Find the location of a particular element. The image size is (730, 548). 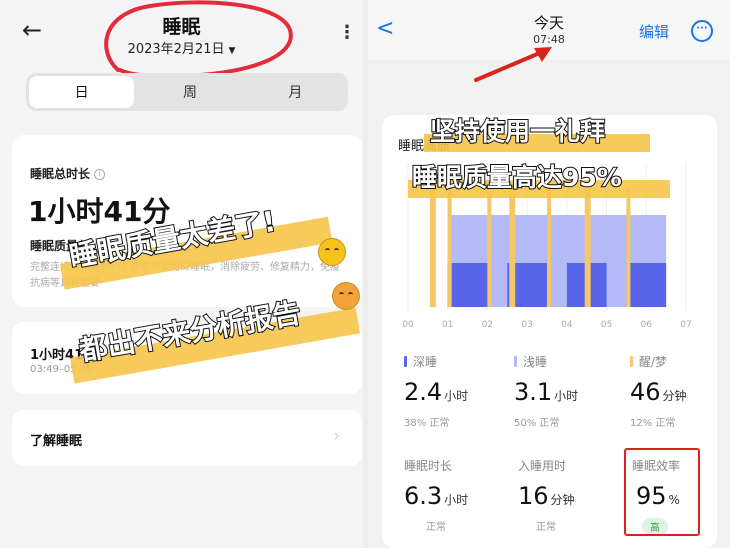

date-selector: 2023年2月21日 ▼ is located at coordinates (181, 47).